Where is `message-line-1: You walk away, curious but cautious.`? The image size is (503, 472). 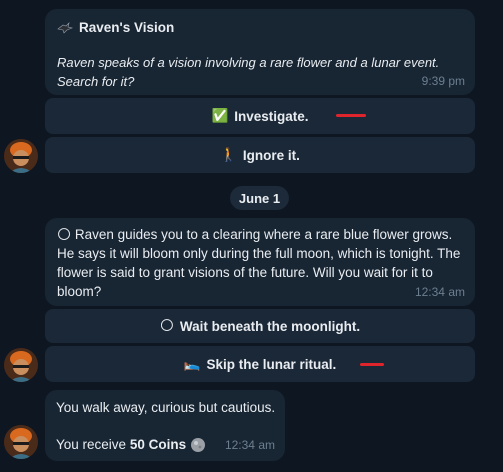 message-line-1: You walk away, curious but cautious. is located at coordinates (166, 407).